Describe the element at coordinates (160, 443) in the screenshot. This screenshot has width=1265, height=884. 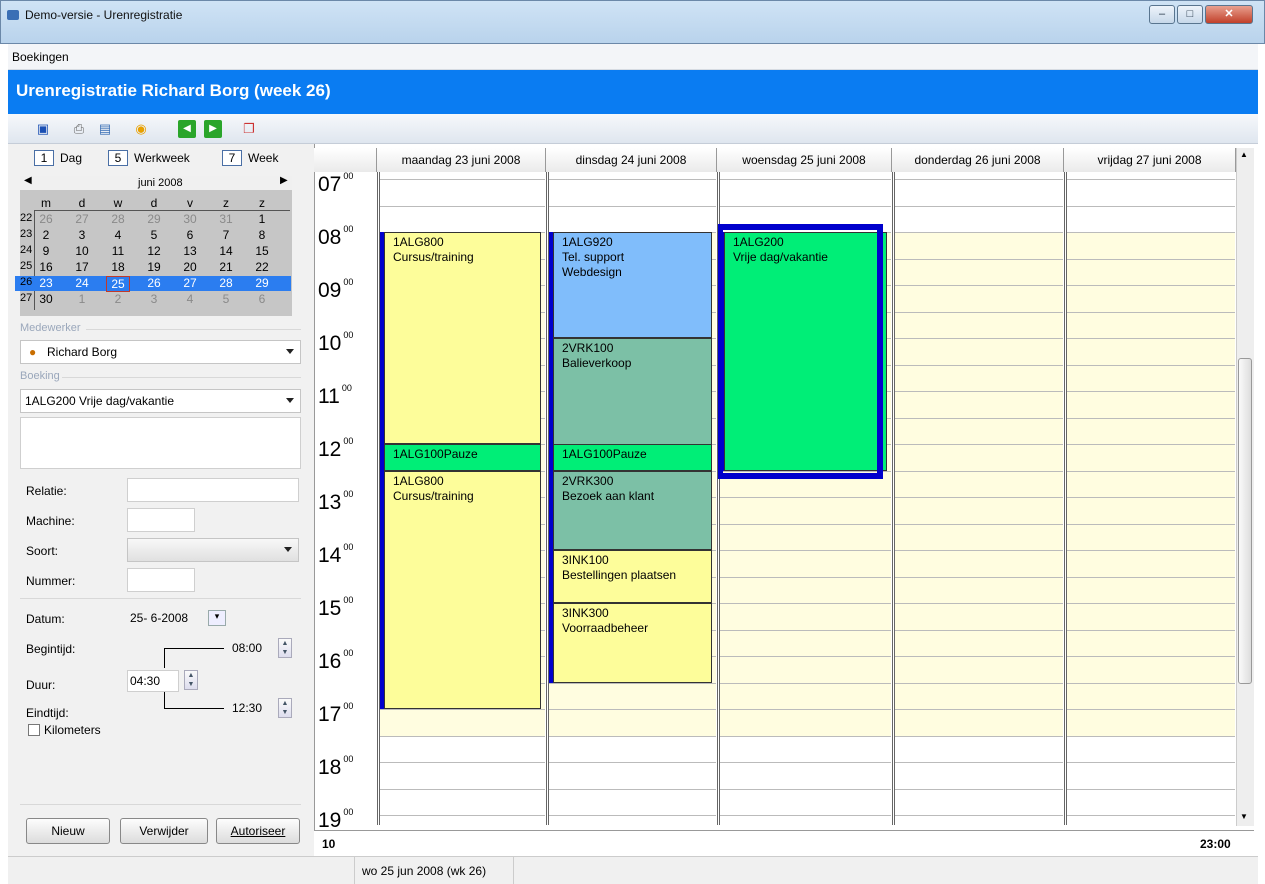
I see `boeking-notes-textarea` at that location.